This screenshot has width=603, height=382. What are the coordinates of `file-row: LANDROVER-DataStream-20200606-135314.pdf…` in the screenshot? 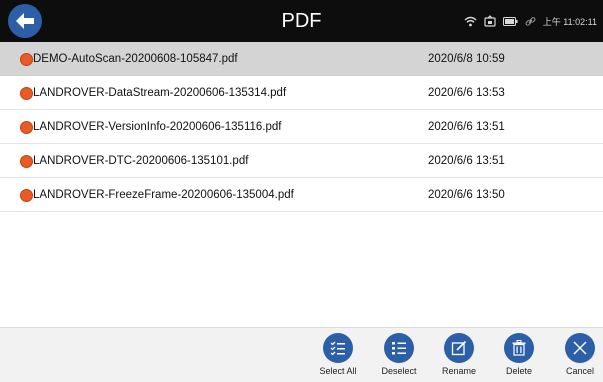 It's located at (301, 93).